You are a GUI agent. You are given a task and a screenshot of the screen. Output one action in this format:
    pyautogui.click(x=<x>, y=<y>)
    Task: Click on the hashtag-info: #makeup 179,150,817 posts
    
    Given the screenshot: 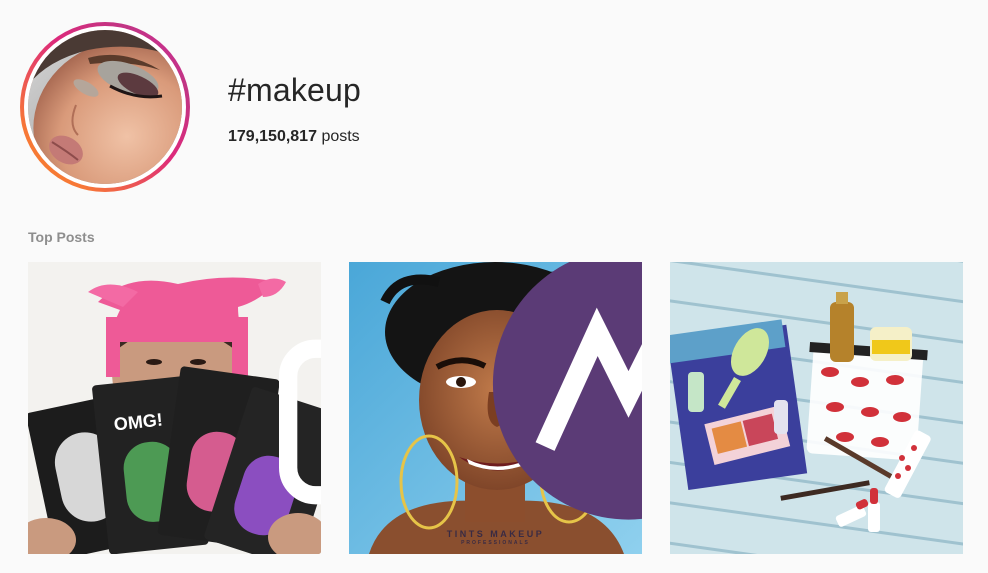 What is the action you would take?
    pyautogui.click(x=294, y=108)
    